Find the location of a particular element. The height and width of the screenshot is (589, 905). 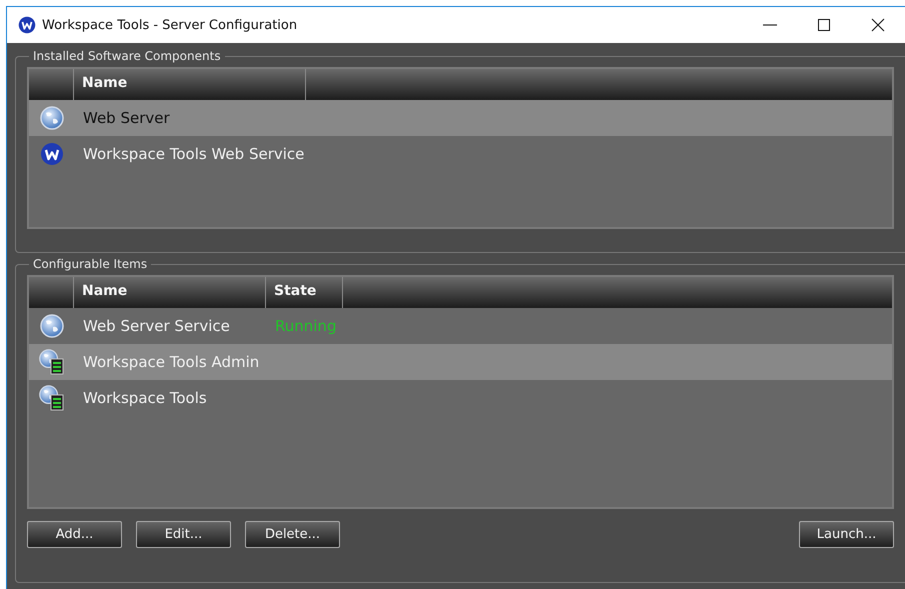

item-name: Workspace Tools is located at coordinates (145, 398).